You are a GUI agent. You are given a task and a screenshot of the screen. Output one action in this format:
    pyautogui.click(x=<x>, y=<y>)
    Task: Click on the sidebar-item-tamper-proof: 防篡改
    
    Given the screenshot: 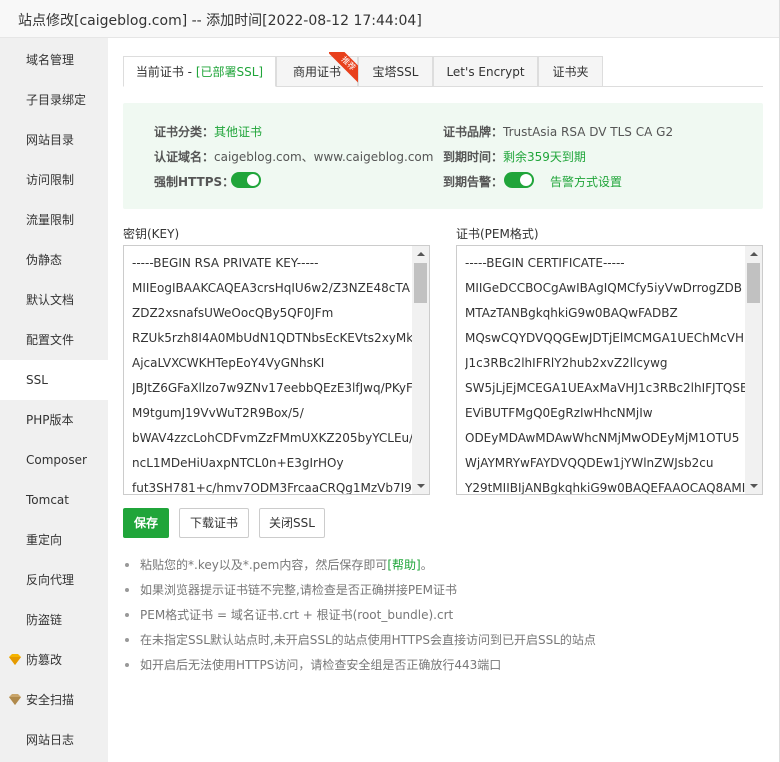 What is the action you would take?
    pyautogui.click(x=54, y=660)
    